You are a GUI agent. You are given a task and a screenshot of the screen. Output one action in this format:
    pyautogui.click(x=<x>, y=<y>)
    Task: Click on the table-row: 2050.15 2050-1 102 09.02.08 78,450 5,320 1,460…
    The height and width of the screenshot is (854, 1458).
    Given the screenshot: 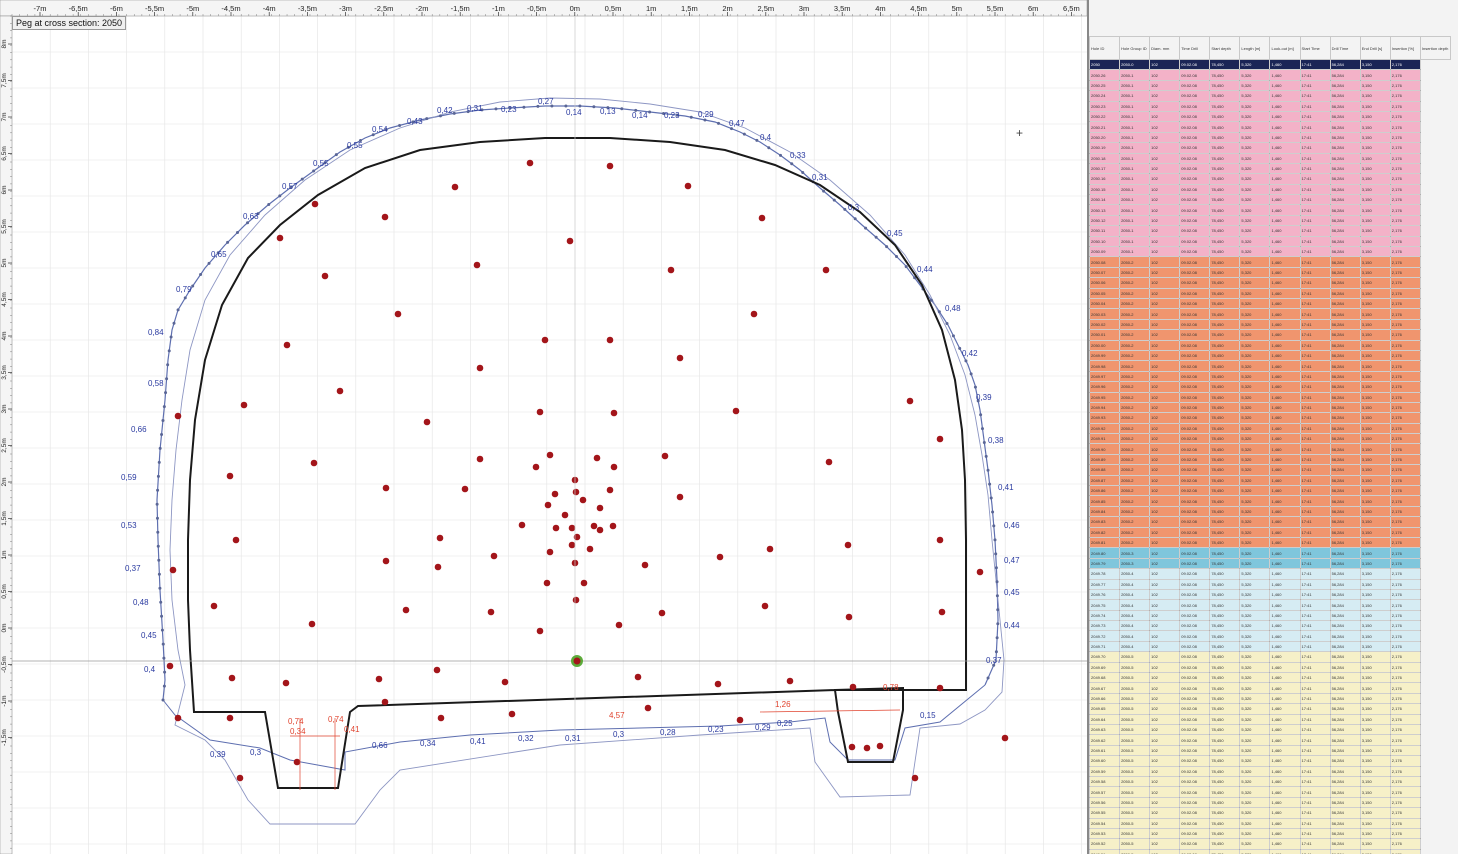 What is the action you would take?
    pyautogui.click(x=1270, y=189)
    